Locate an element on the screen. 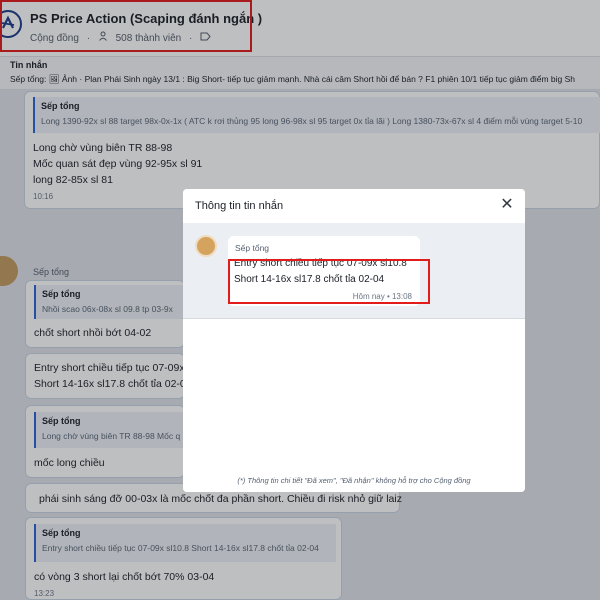 The width and height of the screenshot is (600, 600). dialog-header: Thông tin tin nhắn ✕ is located at coordinates (354, 206).